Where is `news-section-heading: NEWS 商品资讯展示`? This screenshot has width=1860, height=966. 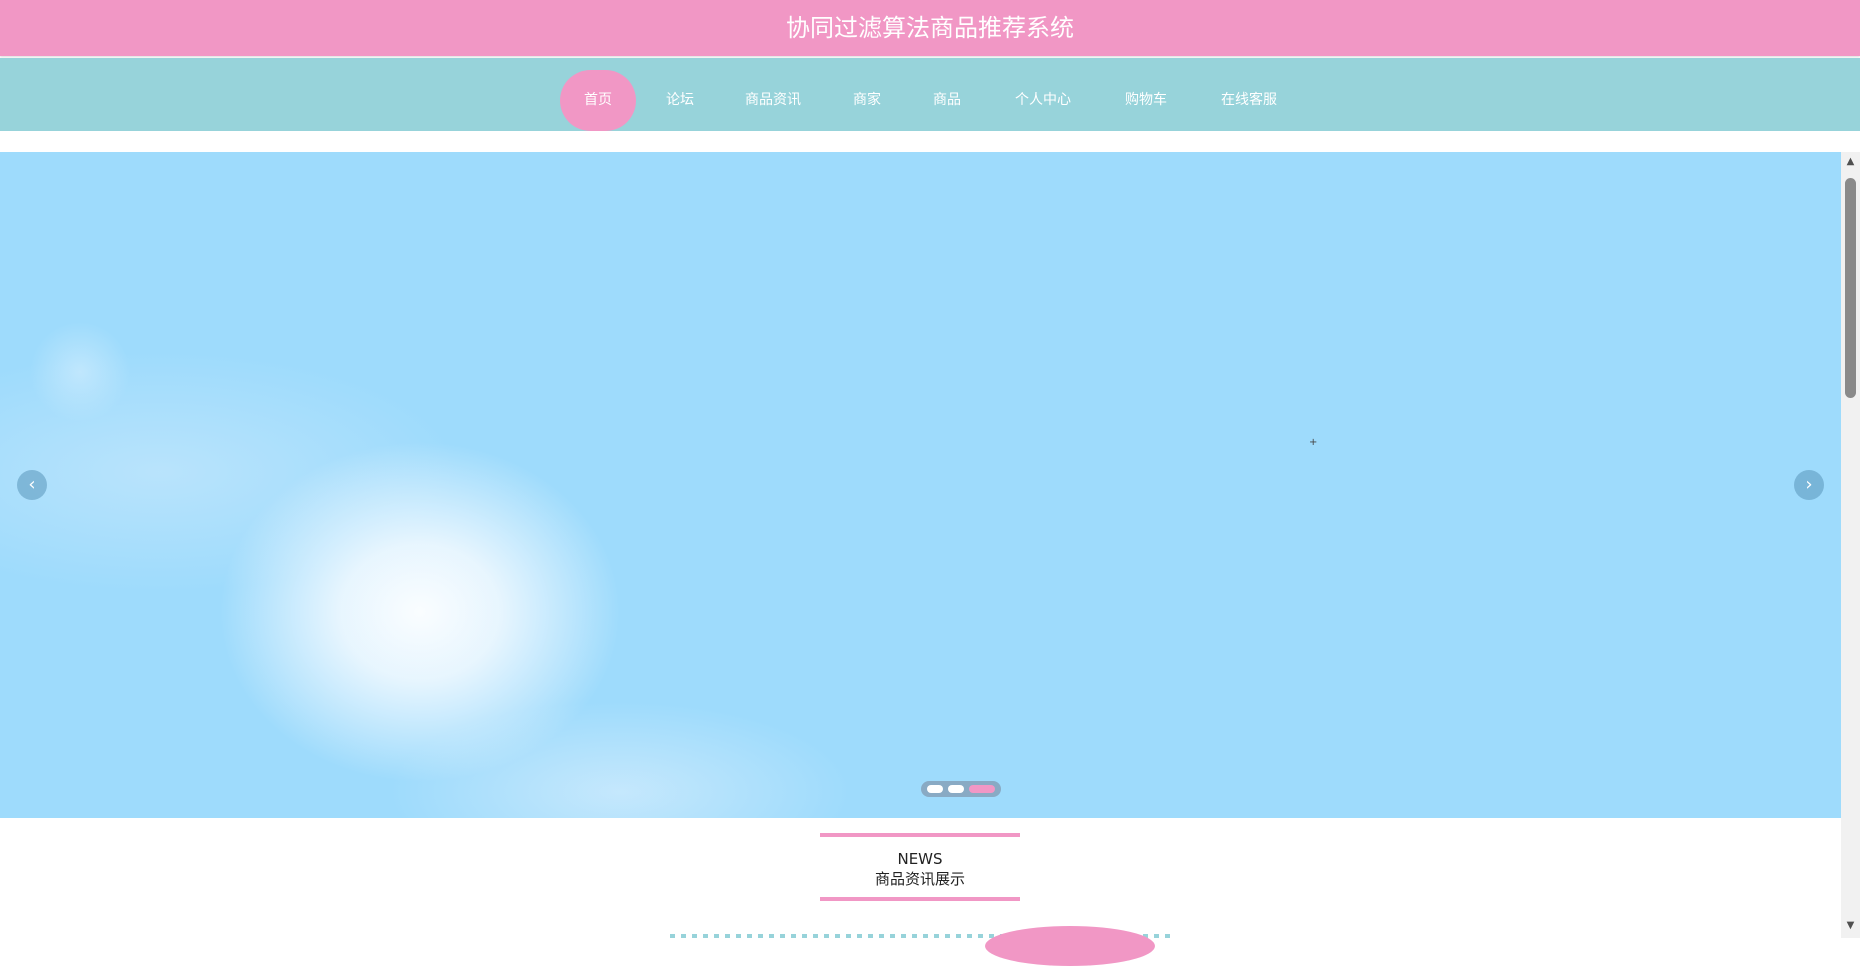
news-section-heading: NEWS 商品资讯展示 is located at coordinates (920, 867).